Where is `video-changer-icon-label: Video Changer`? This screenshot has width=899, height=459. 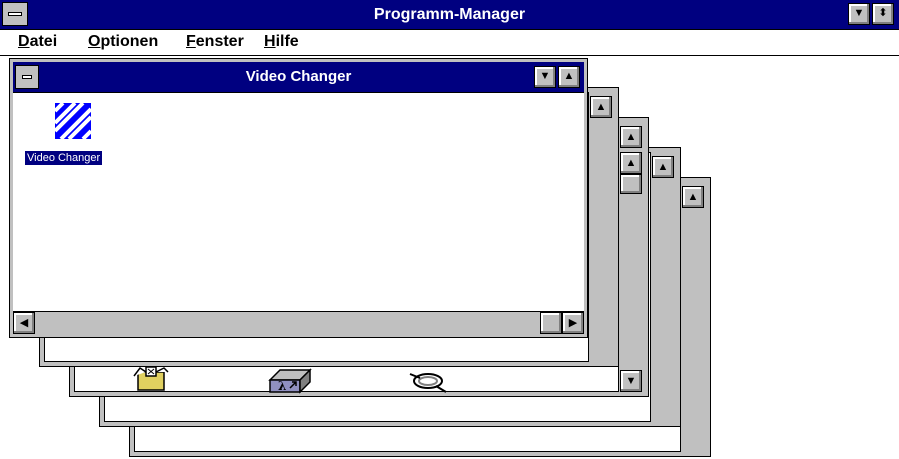
video-changer-icon-label: Video Changer is located at coordinates (64, 158).